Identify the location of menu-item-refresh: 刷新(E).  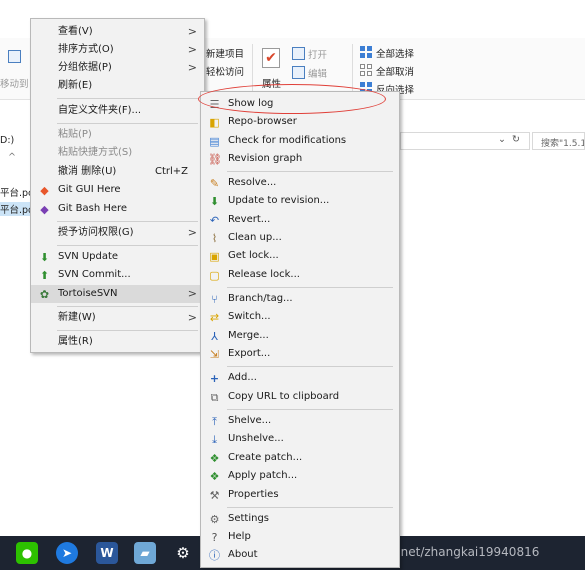
(117, 86).